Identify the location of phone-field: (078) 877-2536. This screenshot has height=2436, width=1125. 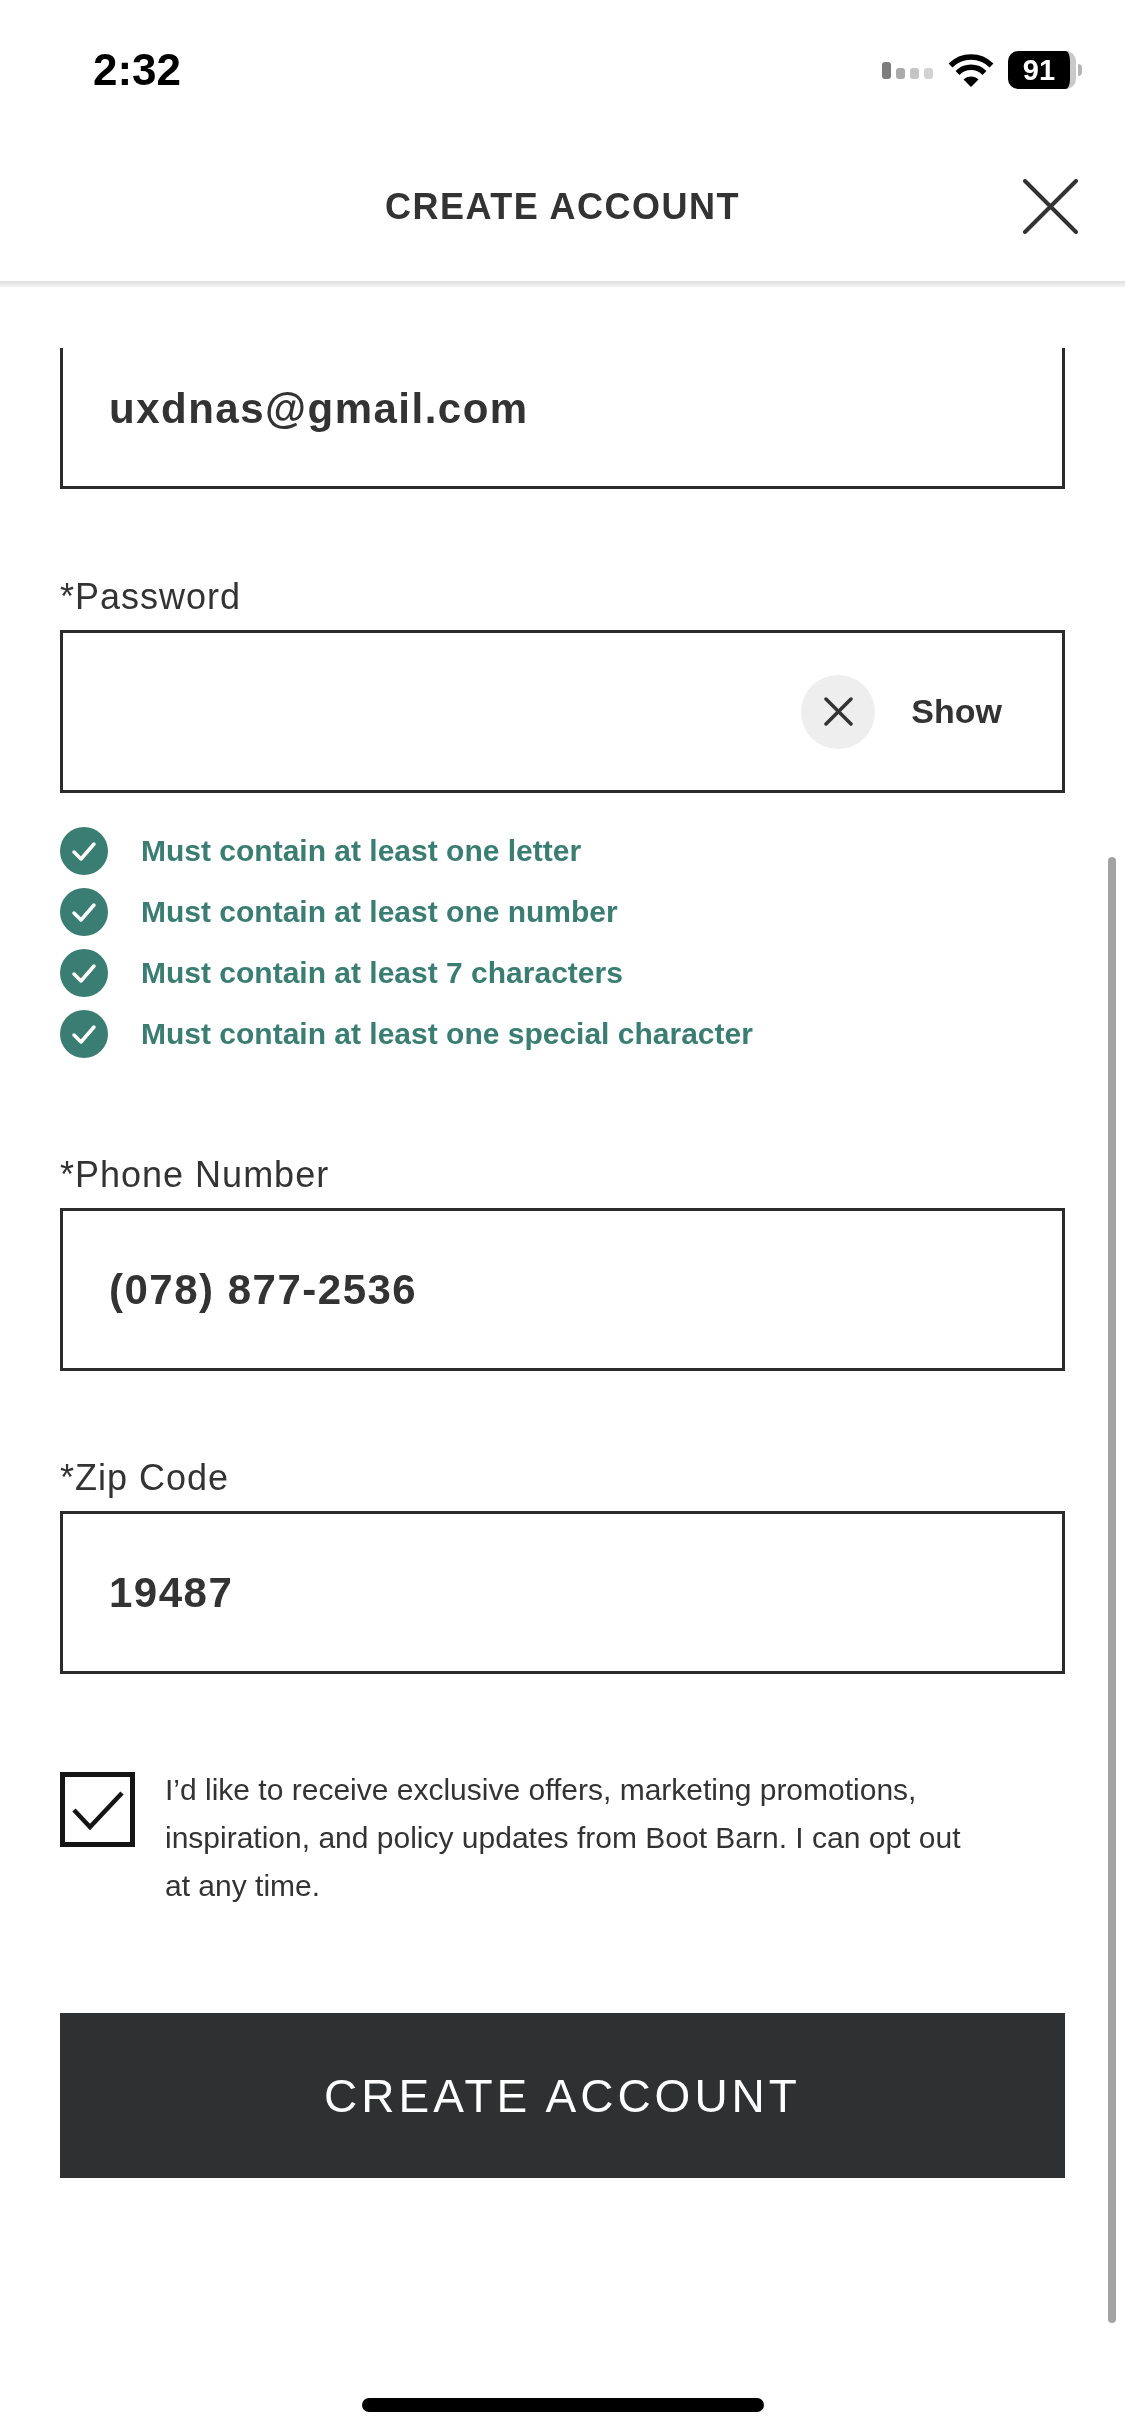
(562, 1289).